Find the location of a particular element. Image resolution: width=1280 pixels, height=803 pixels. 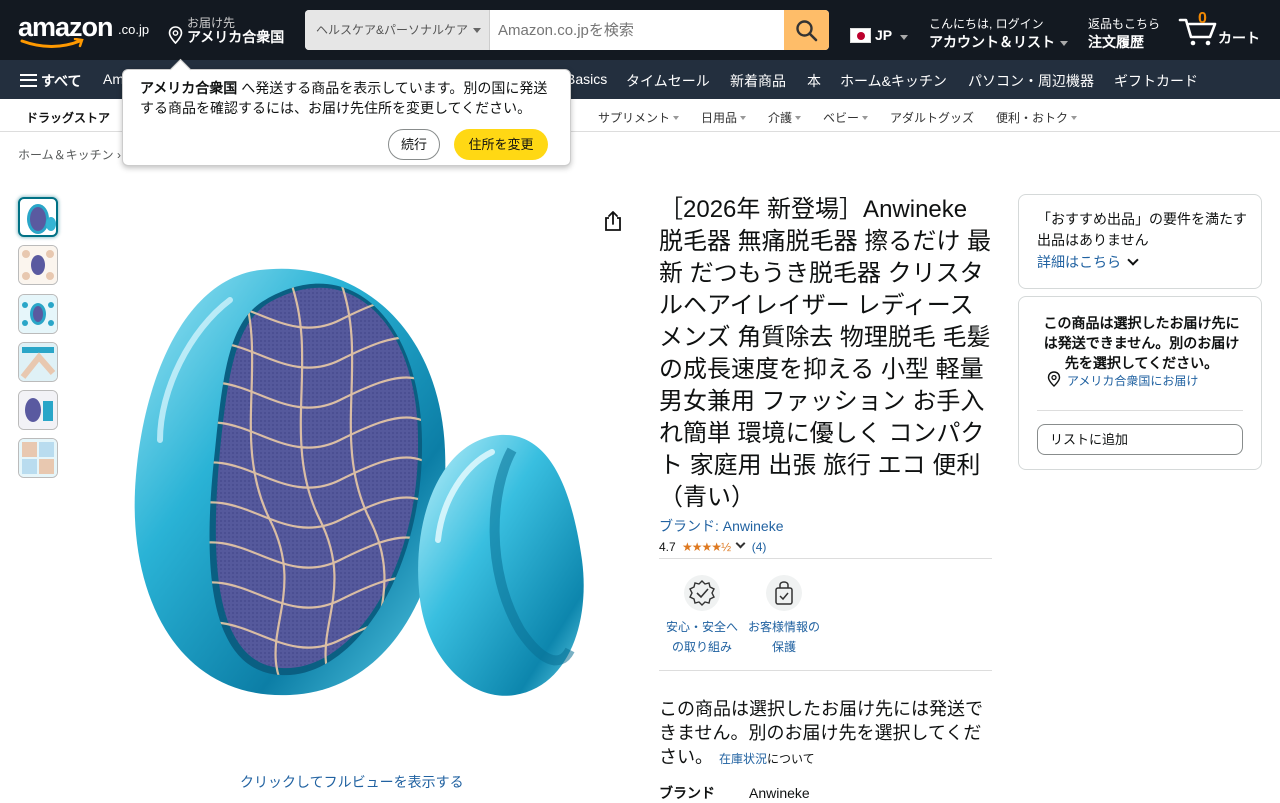

cart-label: カート is located at coordinates (1239, 38).